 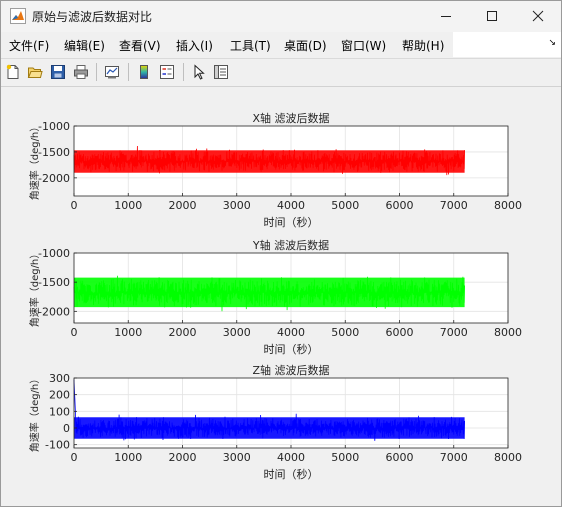 What do you see at coordinates (221, 72) in the screenshot?
I see `property-inspector-icon` at bounding box center [221, 72].